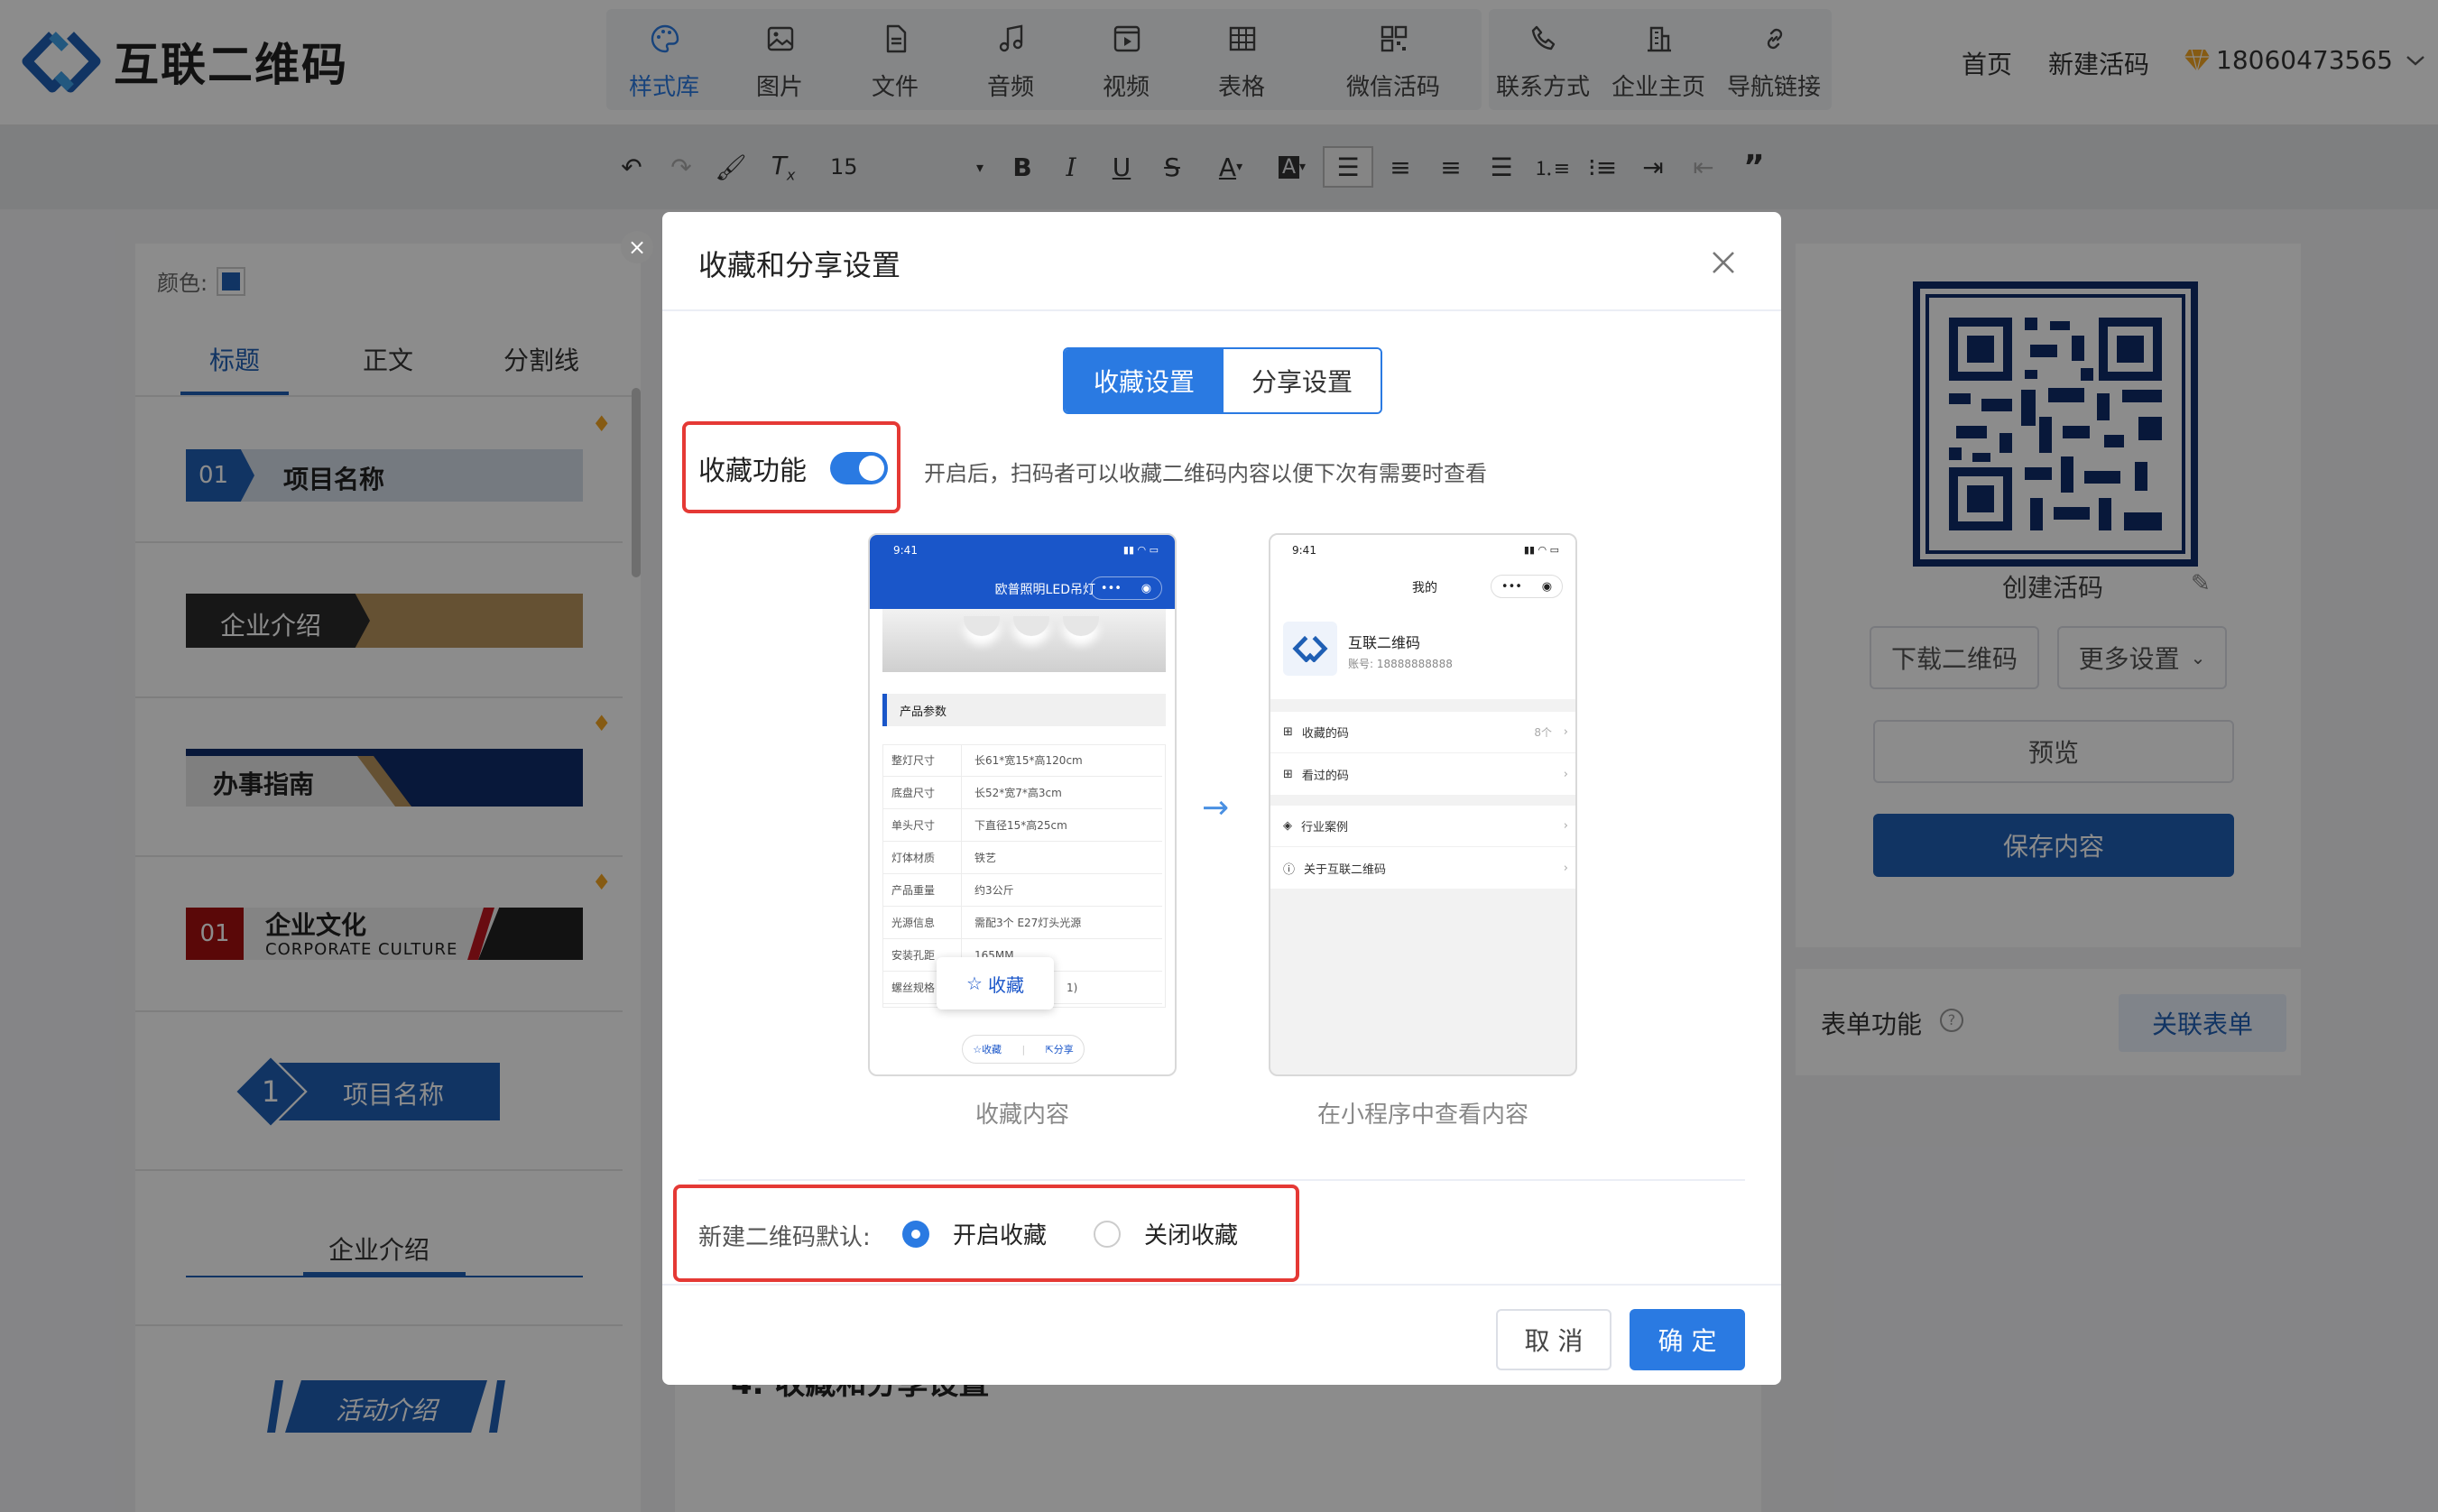 The image size is (2438, 1512). I want to click on row-key: 光源信息, so click(922, 922).